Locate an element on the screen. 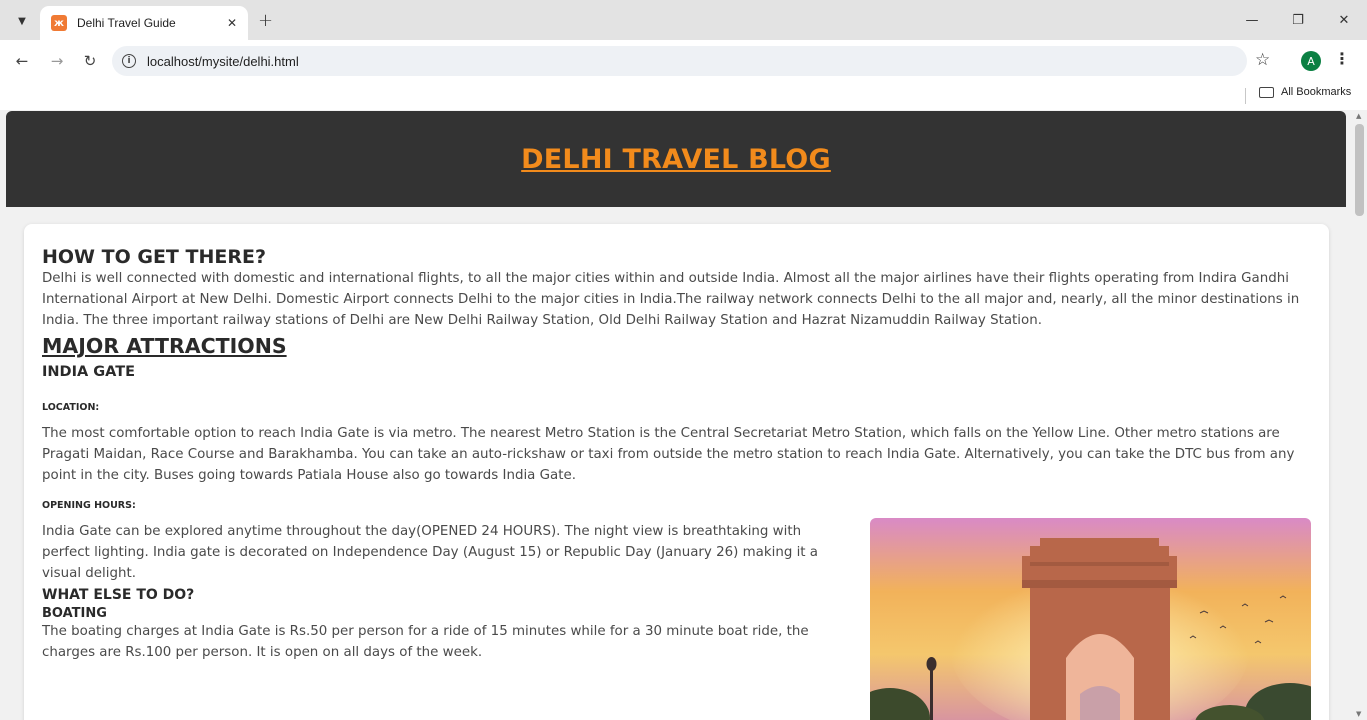 The height and width of the screenshot is (720, 1367). restore-icon: ❐ is located at coordinates (1298, 20).